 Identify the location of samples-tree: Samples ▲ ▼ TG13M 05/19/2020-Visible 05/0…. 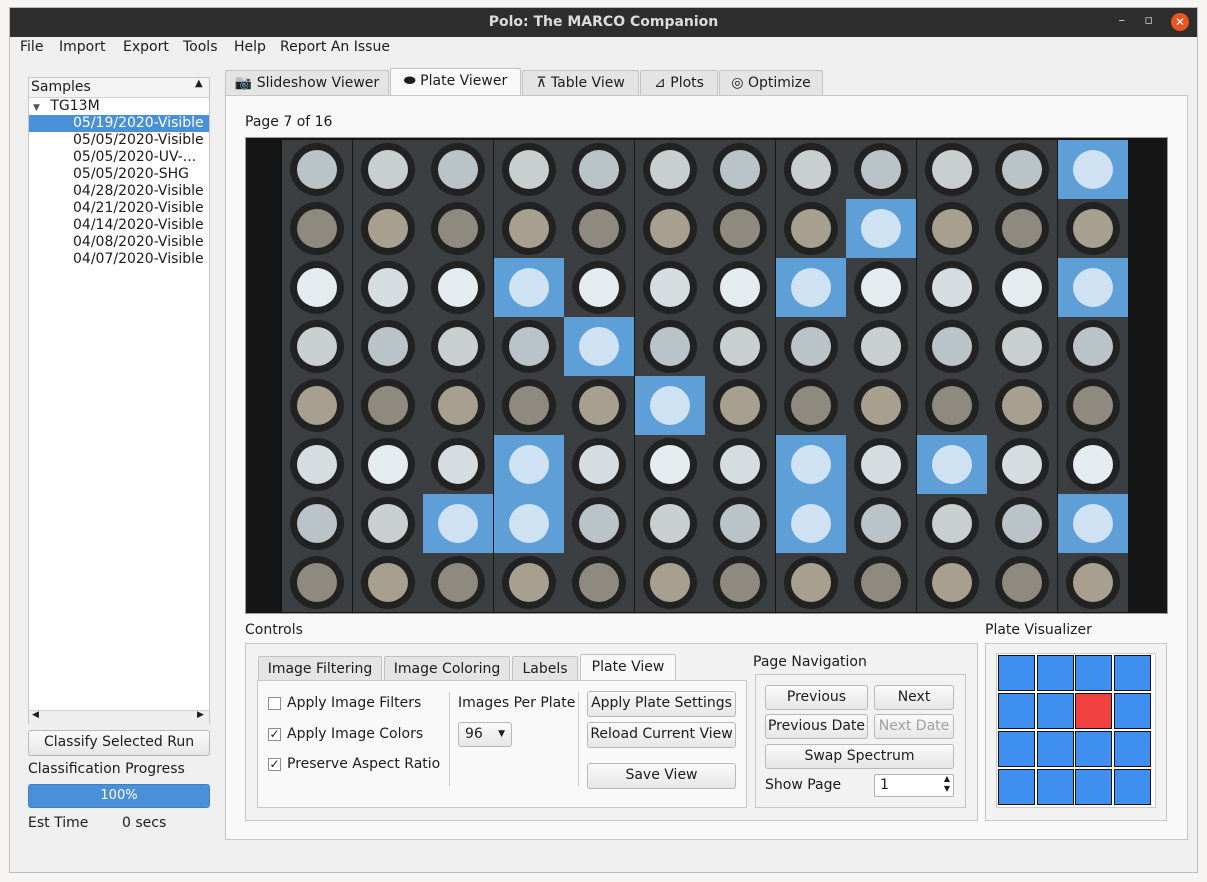
(119, 400).